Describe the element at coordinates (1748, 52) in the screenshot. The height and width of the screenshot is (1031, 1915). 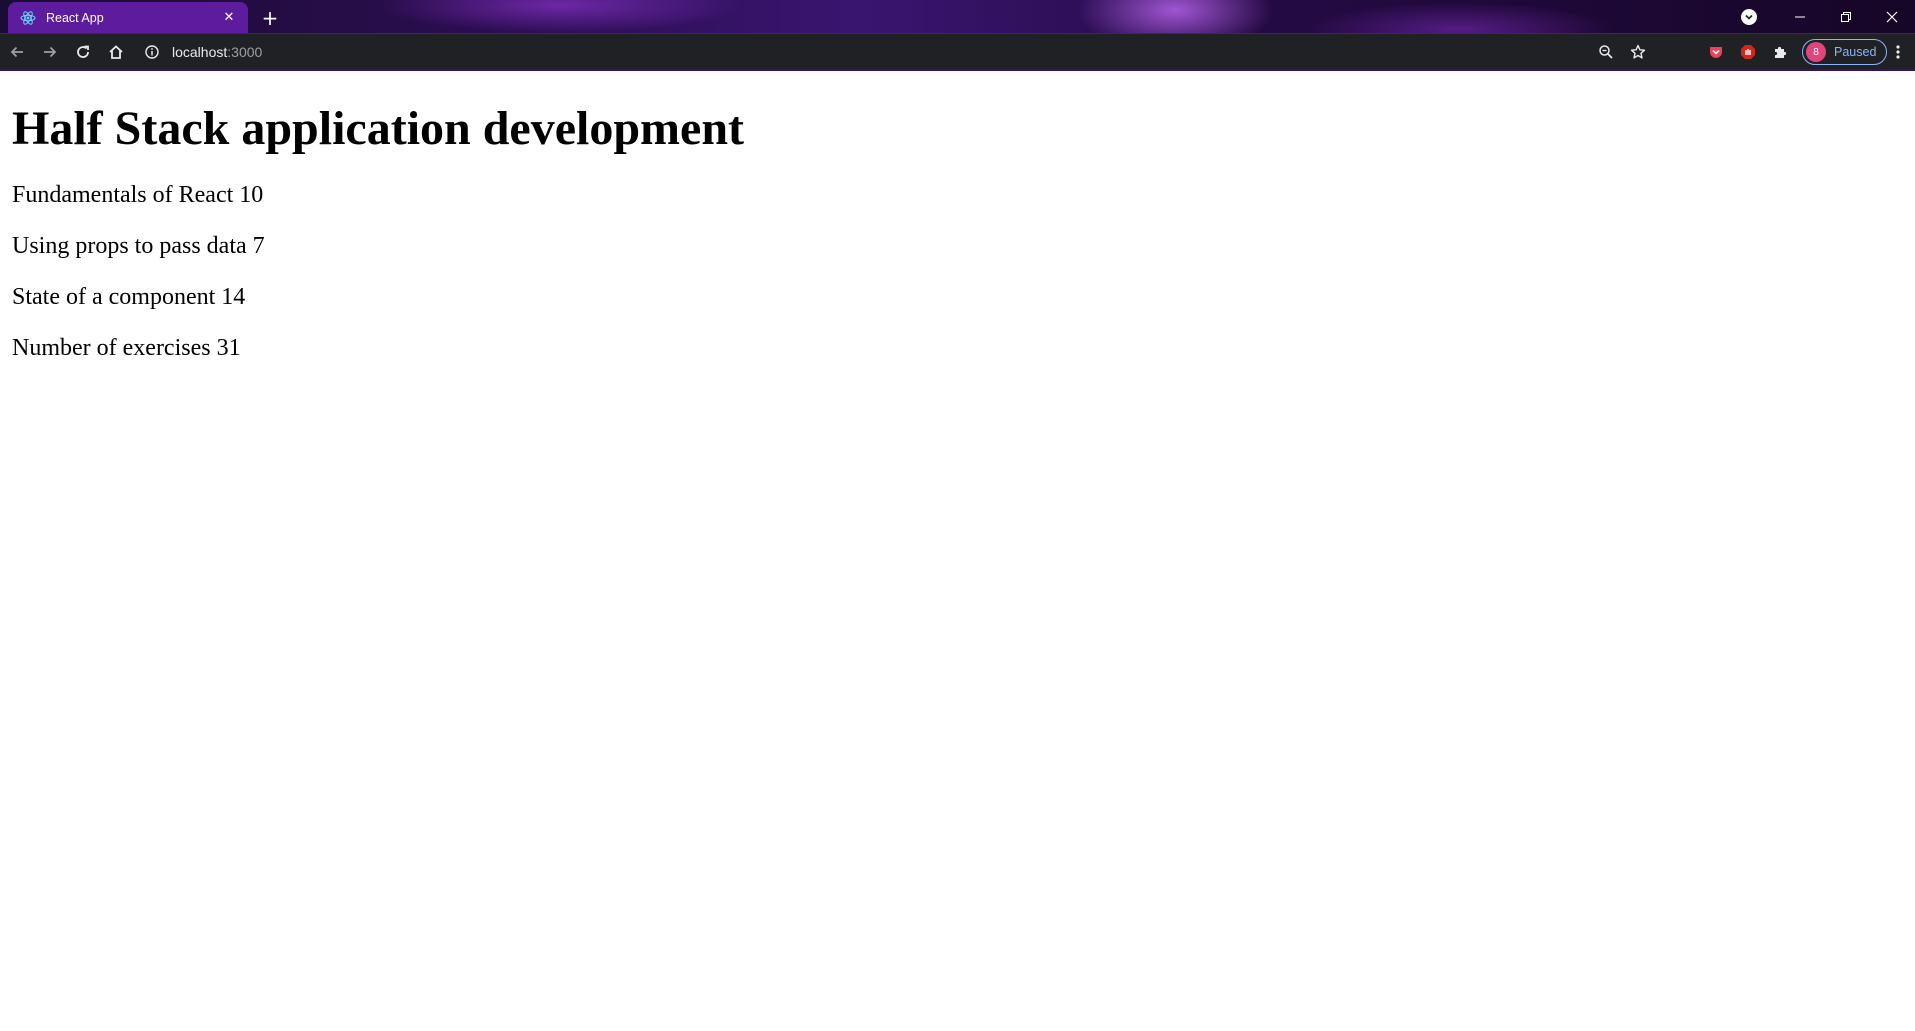
I see `adblock-icon` at that location.